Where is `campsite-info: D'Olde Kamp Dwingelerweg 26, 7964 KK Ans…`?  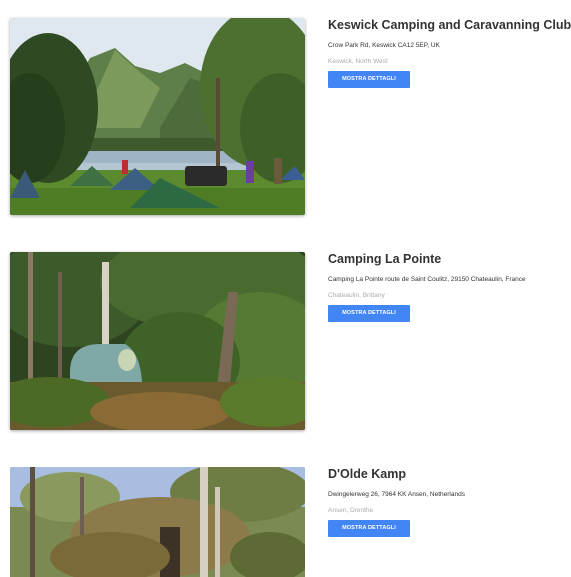
campsite-info: D'Olde Kamp Dwingelerweg 26, 7964 KK Ans… is located at coordinates (448, 502).